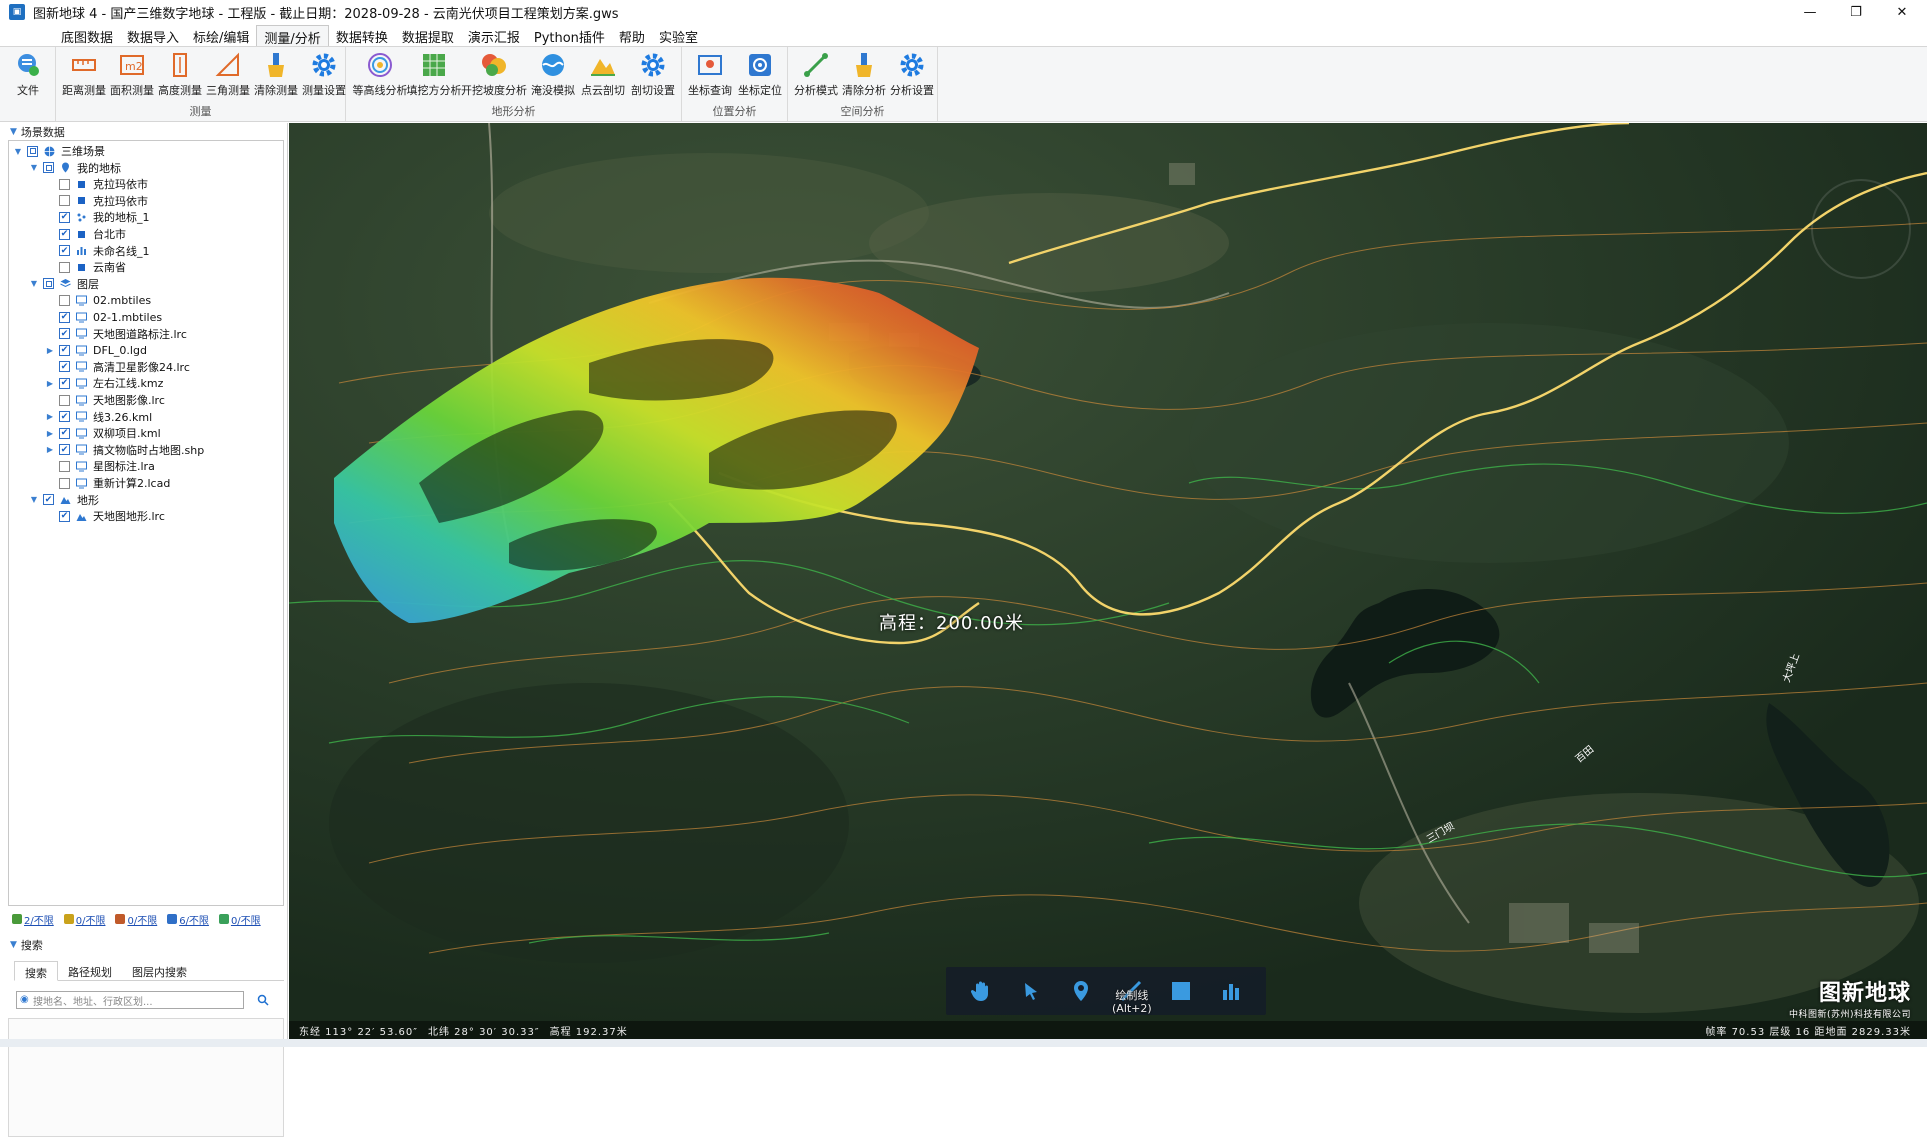 The image size is (1927, 1137). Describe the element at coordinates (100, 466) in the screenshot. I see `tree-node: 星图标注.lra` at that location.